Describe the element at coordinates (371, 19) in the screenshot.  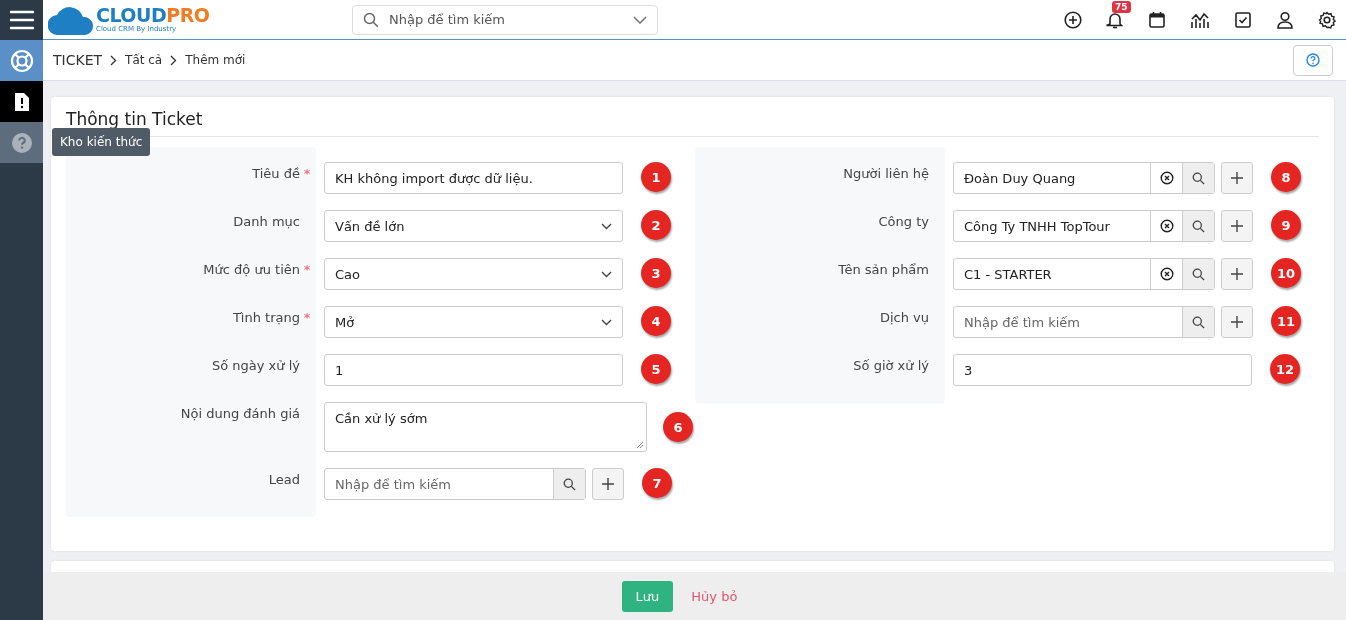
I see `search-icon` at that location.